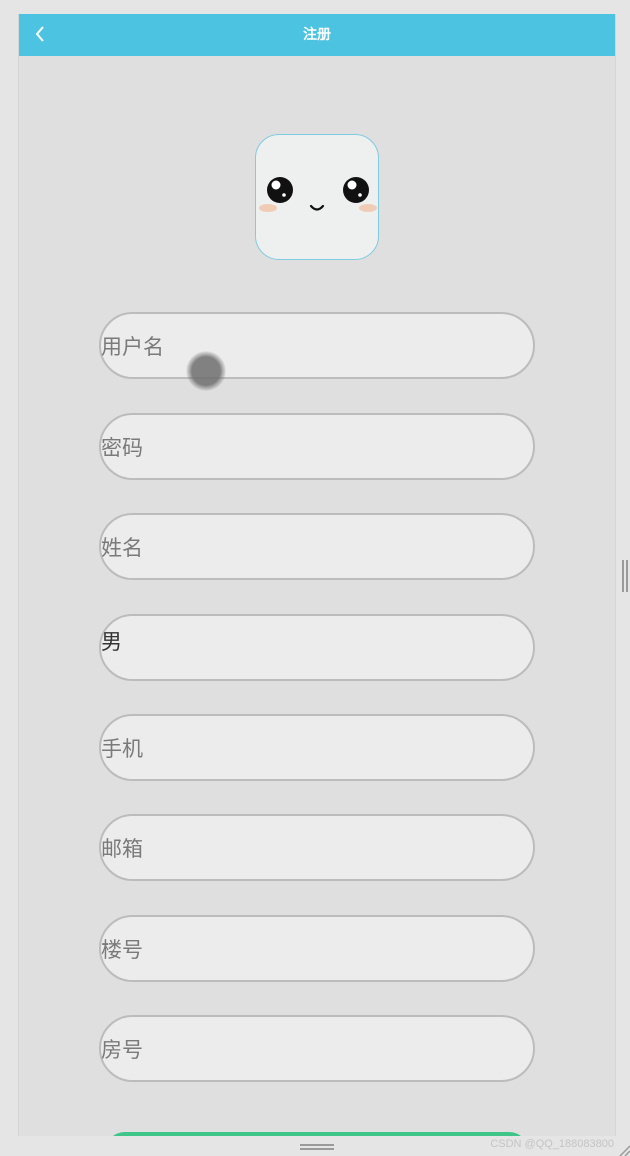 This screenshot has height=1156, width=630. Describe the element at coordinates (317, 1134) in the screenshot. I see `register-submit-button` at that location.